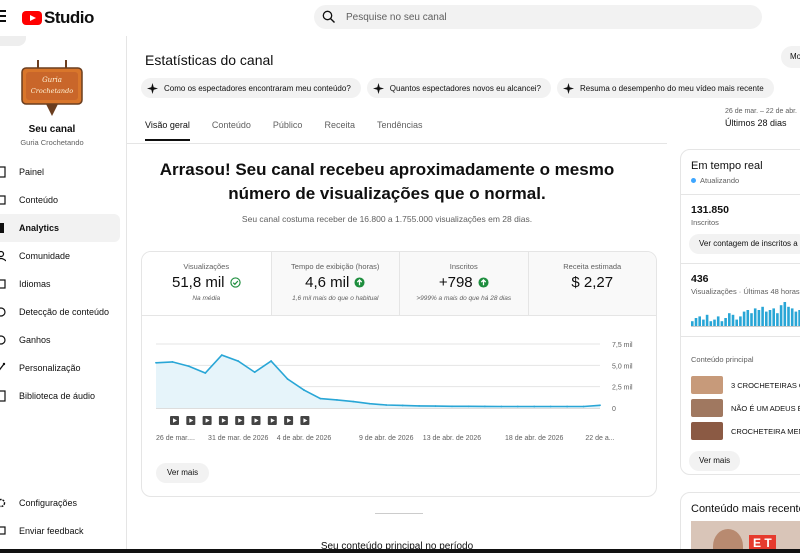 The width and height of the screenshot is (800, 553). I want to click on youtube-logo-icon, so click(32, 18).